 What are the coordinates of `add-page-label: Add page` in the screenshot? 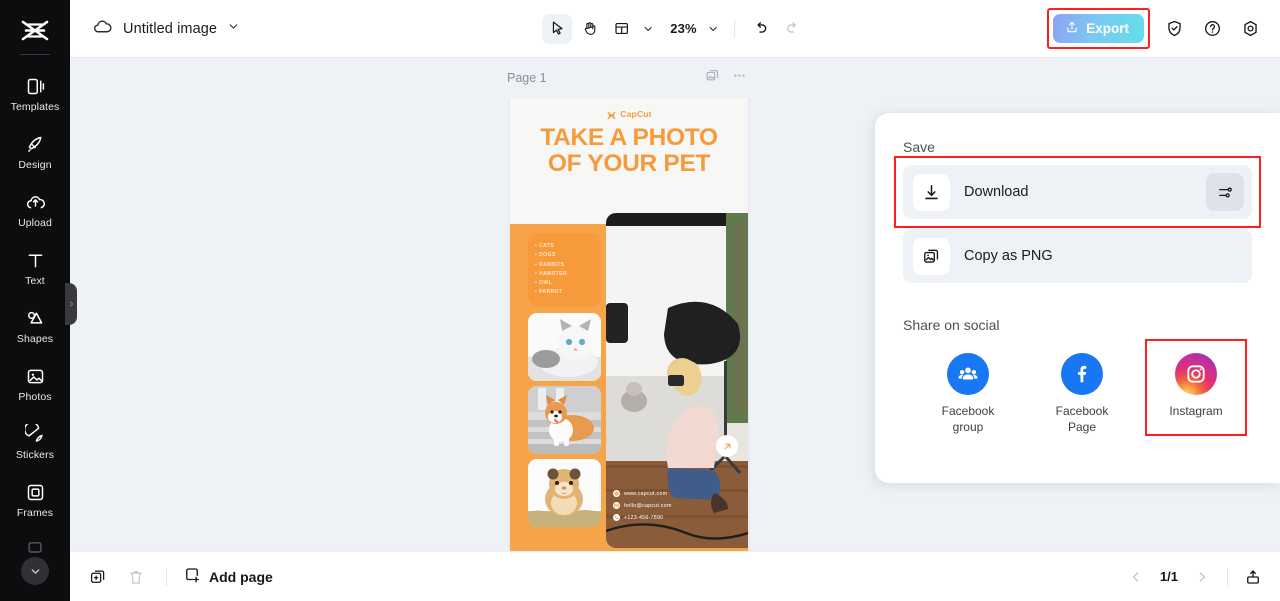 It's located at (241, 576).